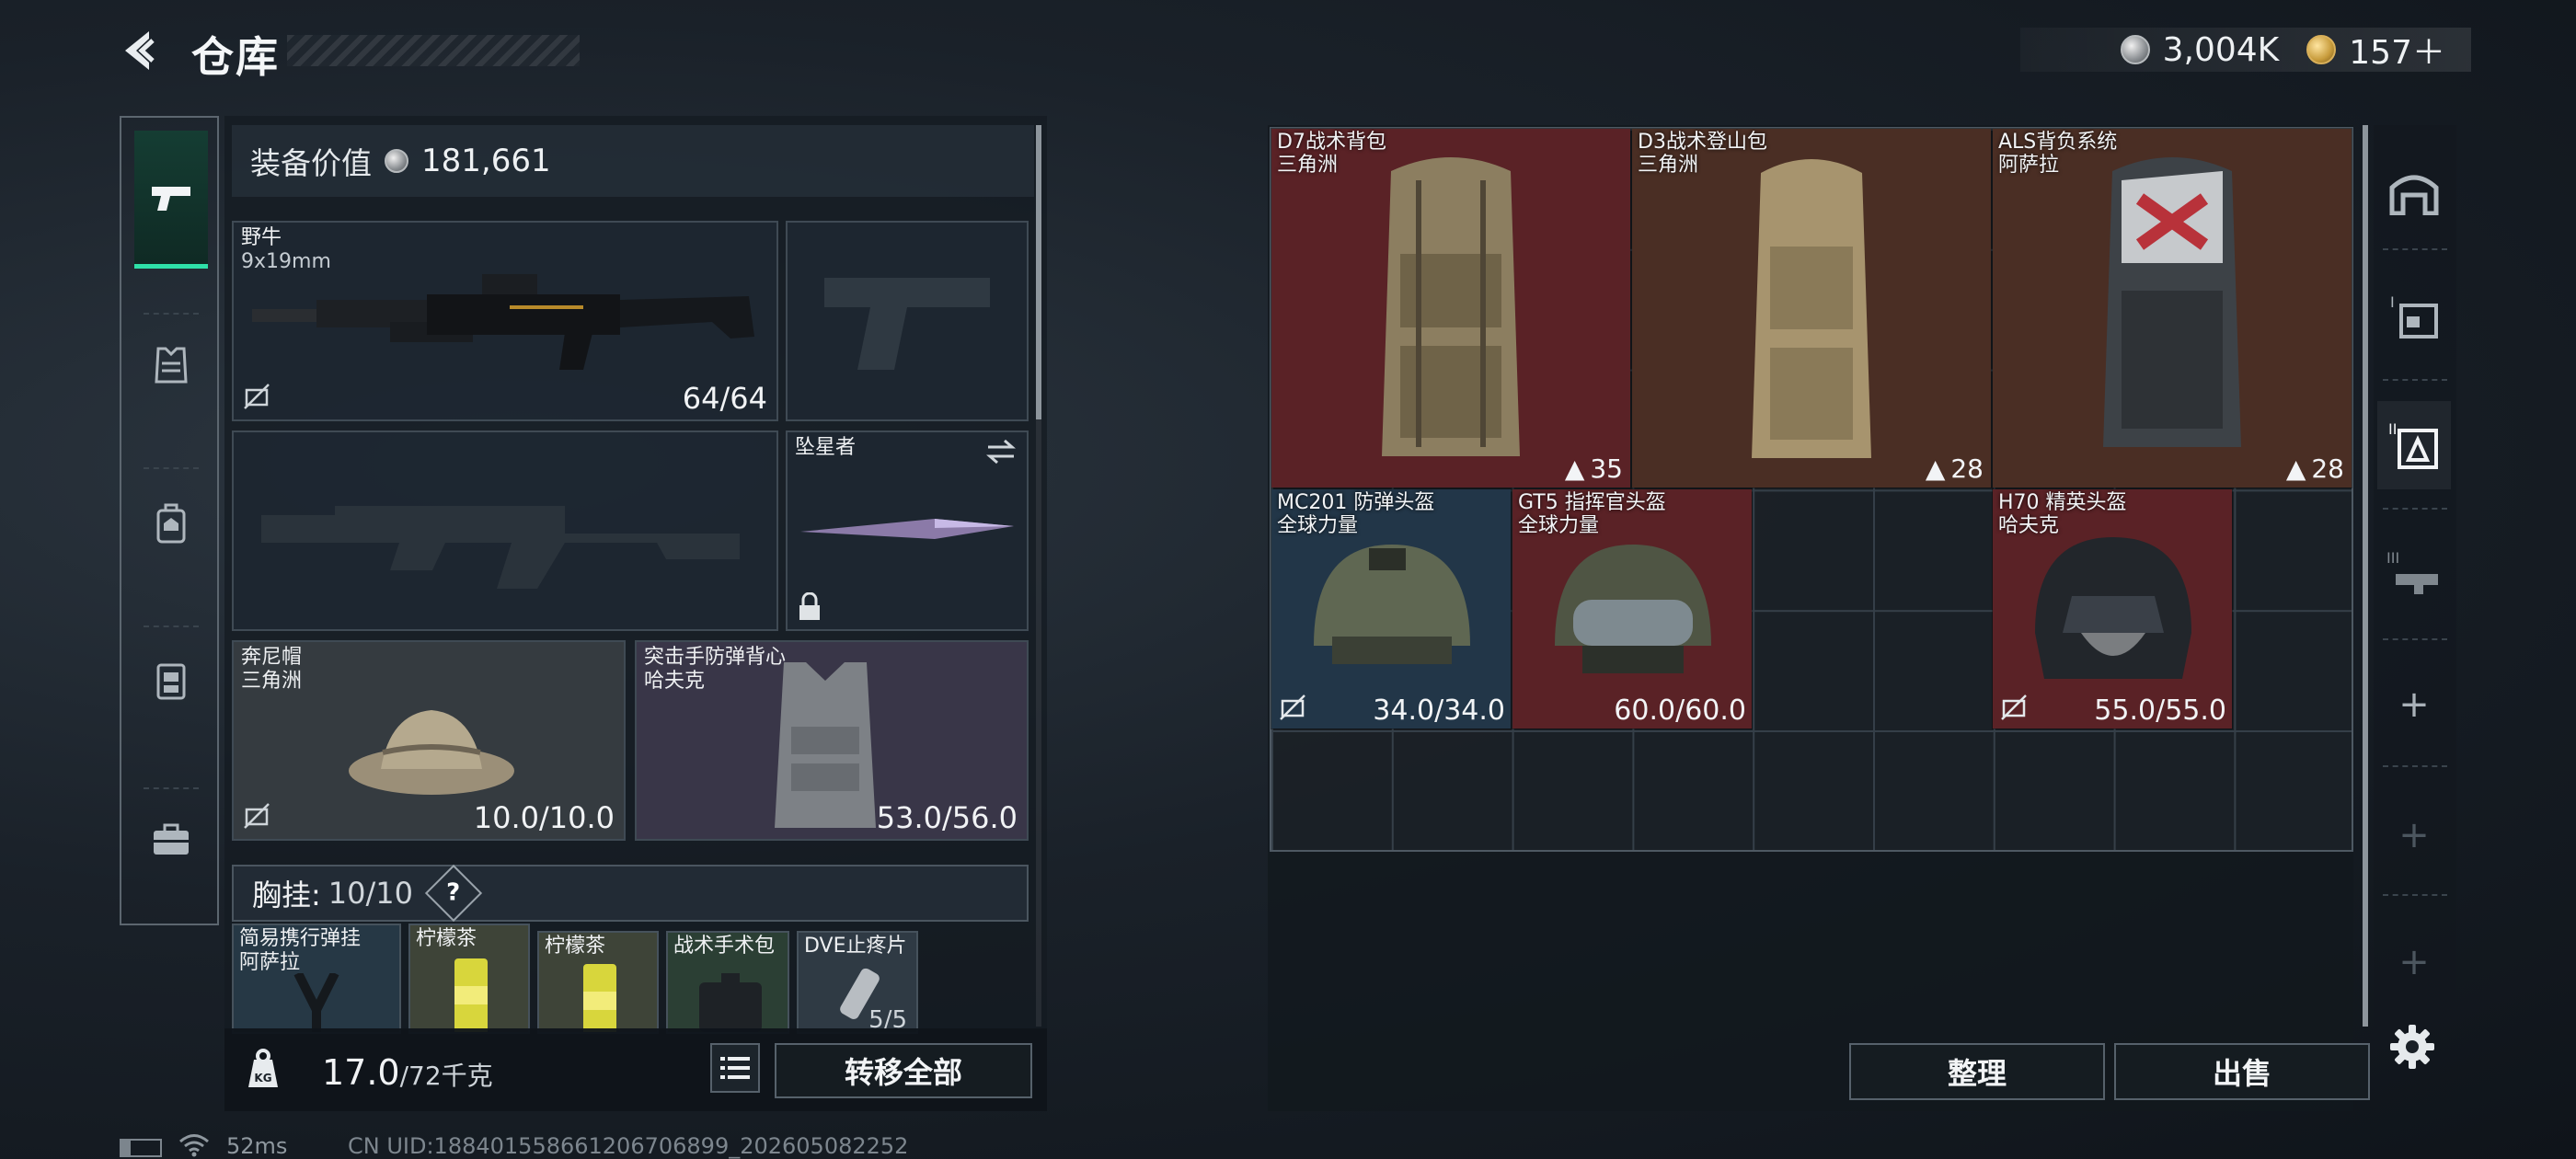  I want to click on stash-item-helmet: H70 精英头盔 哈夫克 55.0/55.0, so click(2112, 608).